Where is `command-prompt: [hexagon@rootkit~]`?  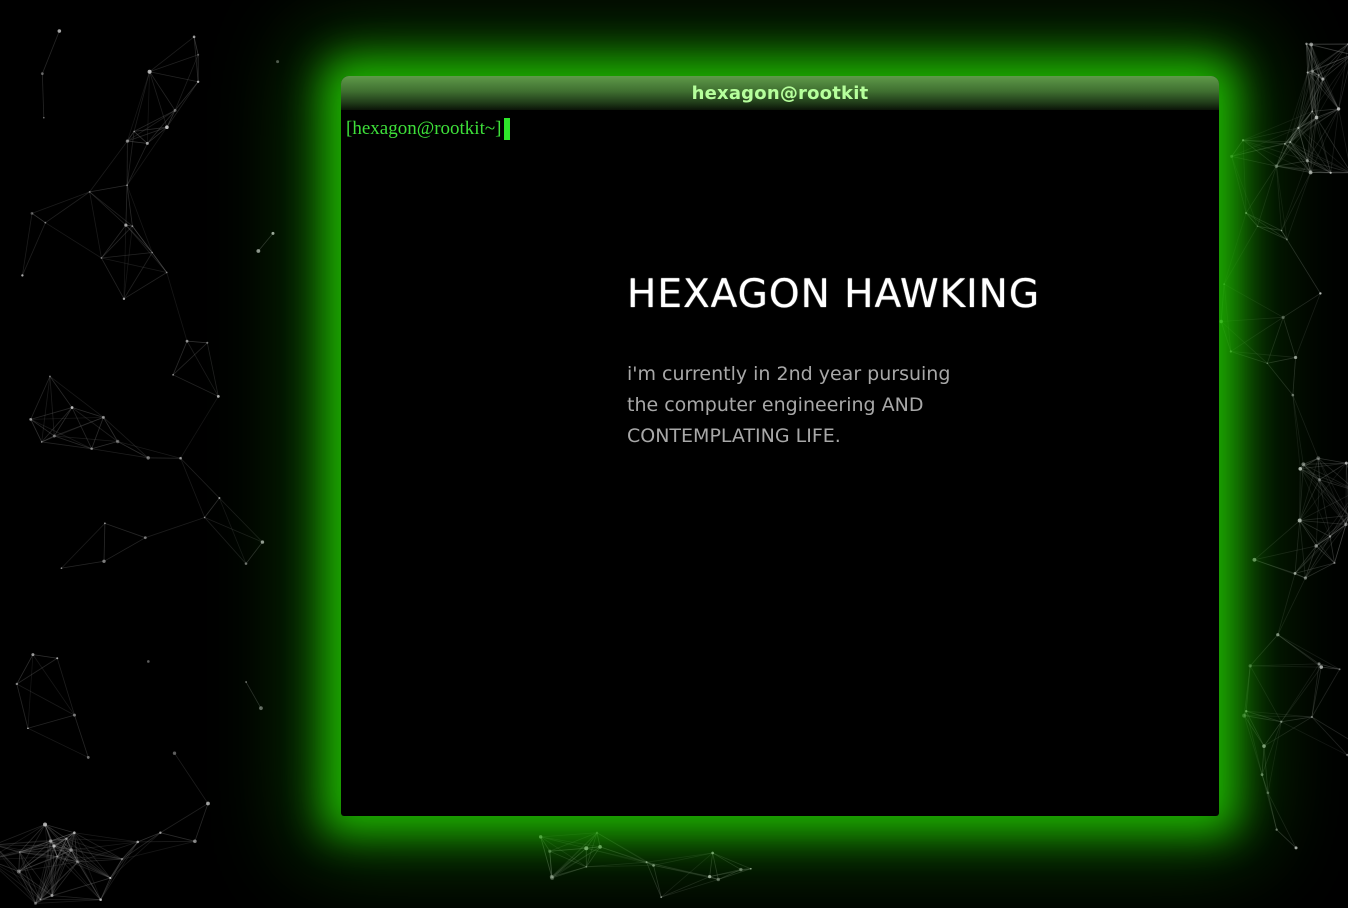 command-prompt: [hexagon@rootkit~] is located at coordinates (428, 129).